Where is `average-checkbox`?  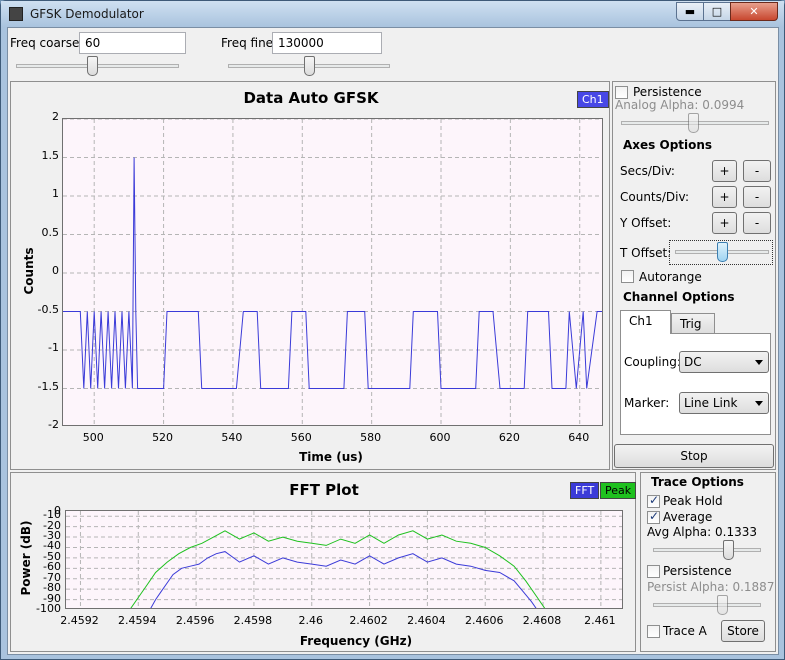
average-checkbox is located at coordinates (653, 516).